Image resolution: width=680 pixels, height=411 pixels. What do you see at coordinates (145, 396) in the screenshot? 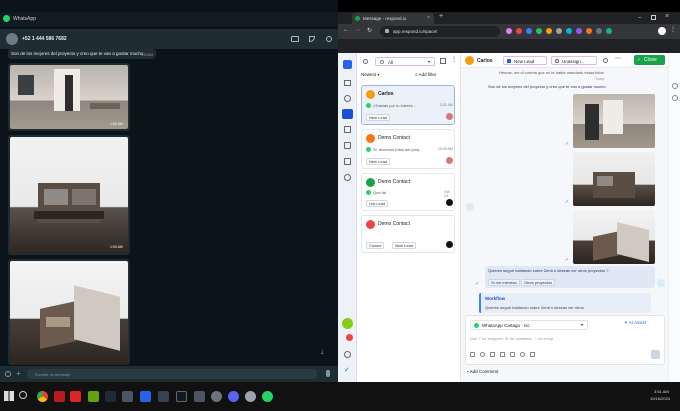
I see `vscode-icon` at bounding box center [145, 396].